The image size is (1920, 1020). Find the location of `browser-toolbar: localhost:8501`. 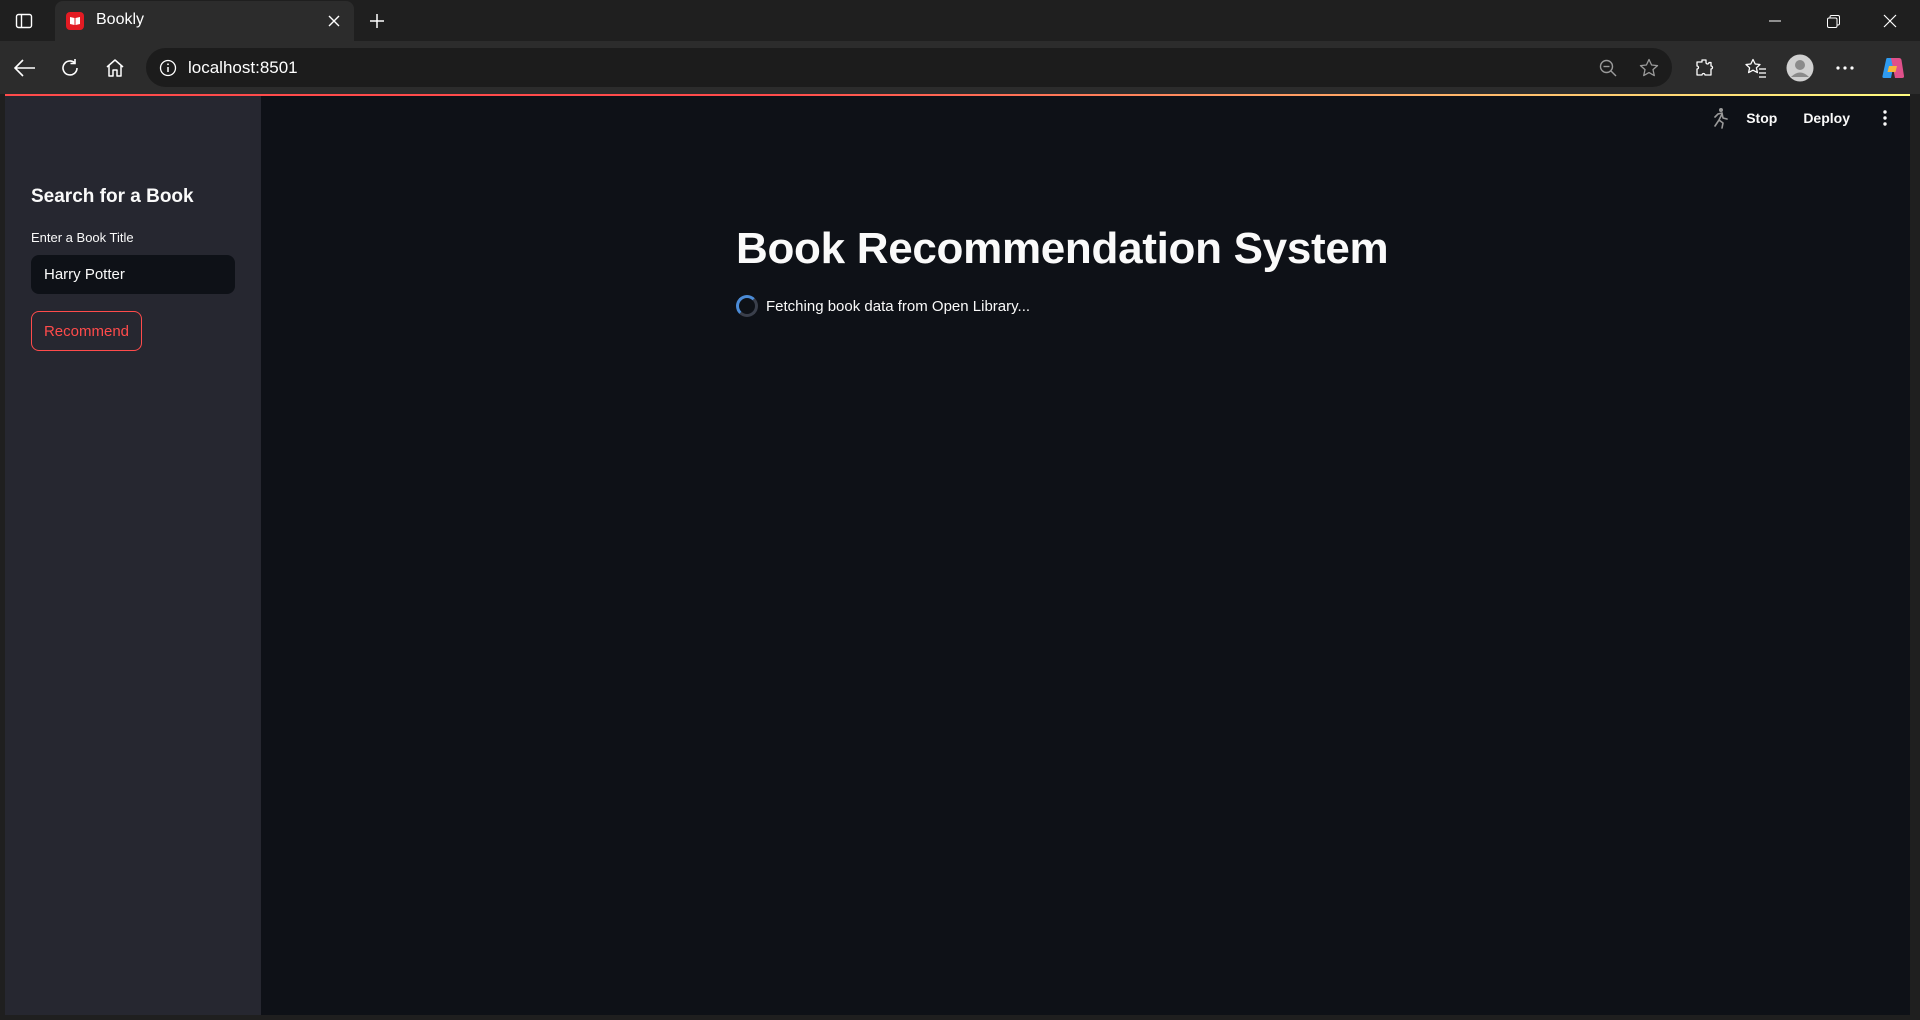

browser-toolbar: localhost:8501 is located at coordinates (960, 67).